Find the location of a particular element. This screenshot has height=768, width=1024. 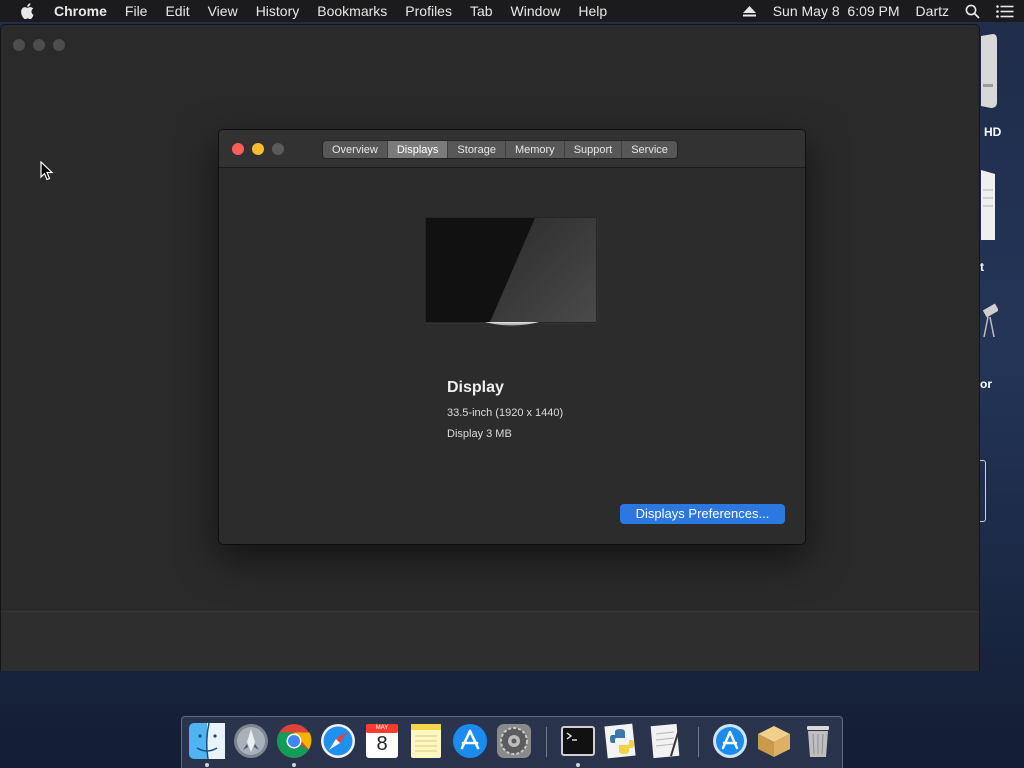

display-memory: Display 3 MB is located at coordinates (479, 434).